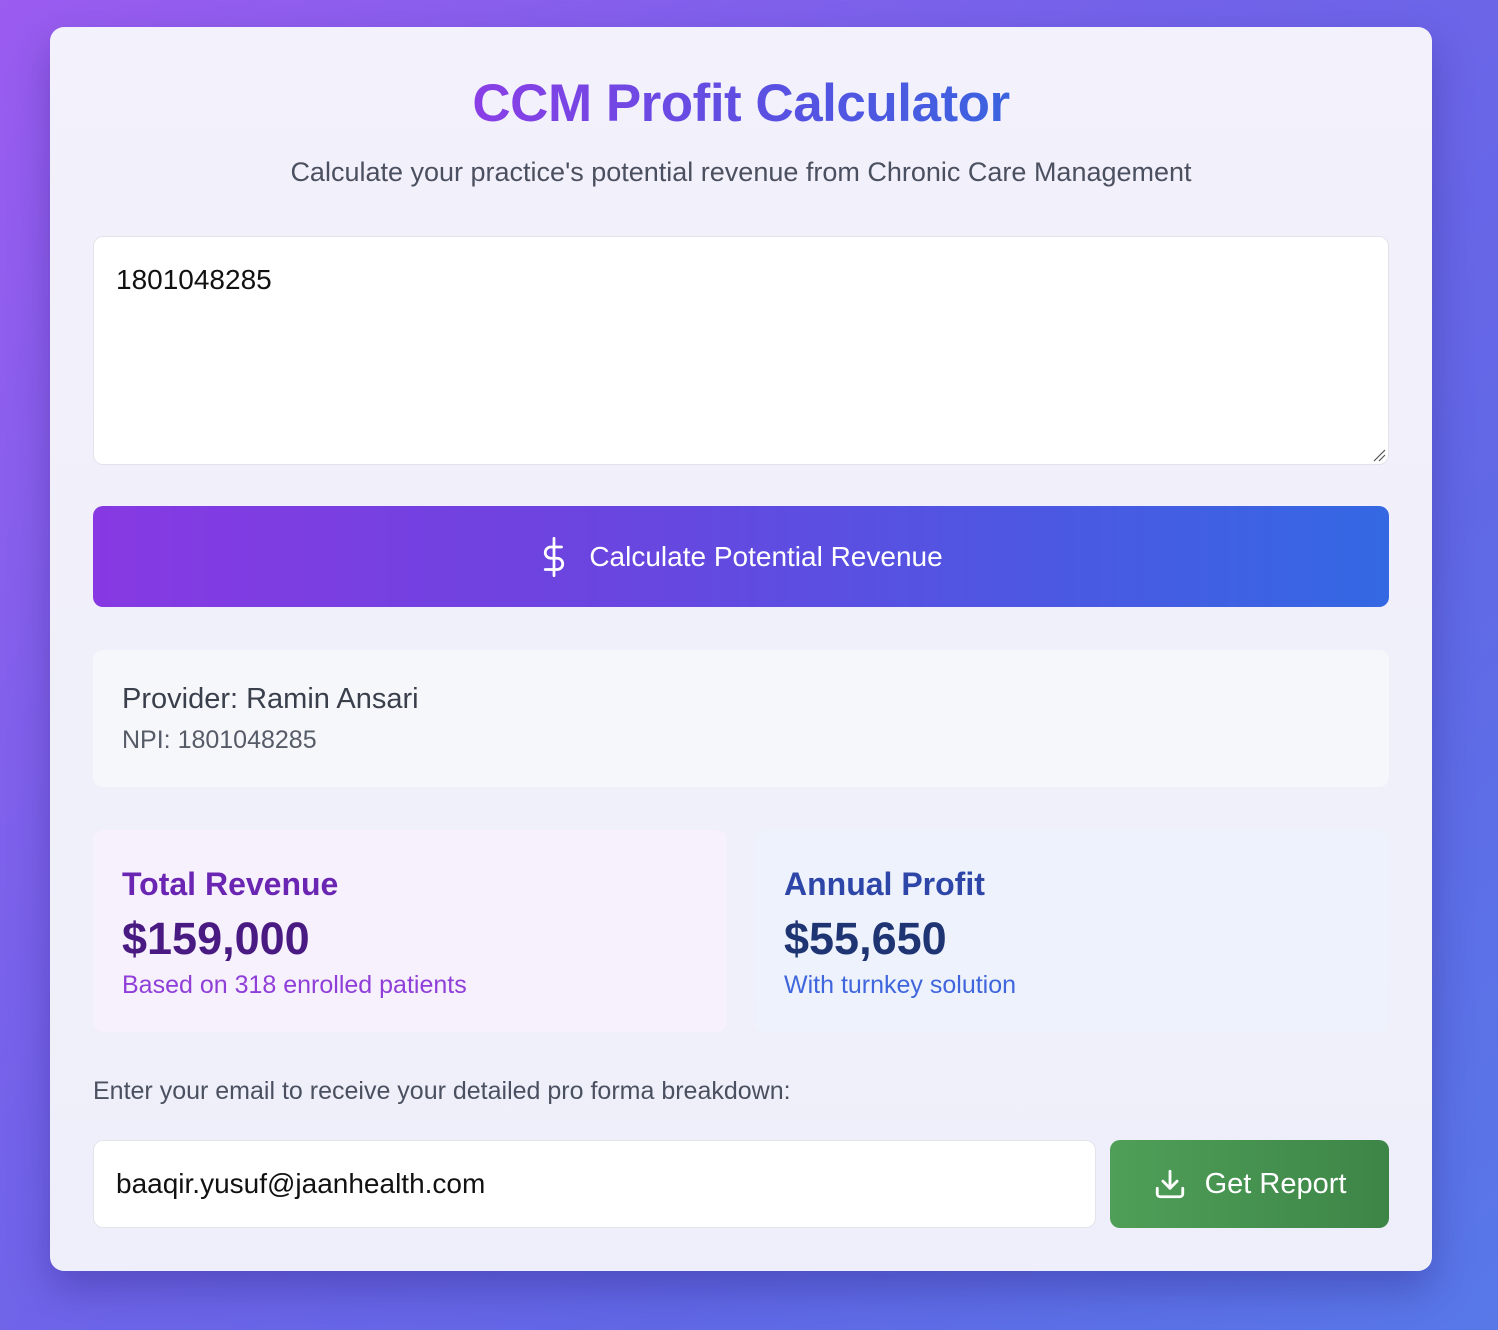 Image resolution: width=1498 pixels, height=1330 pixels. I want to click on resize-grip-icon, so click(1379, 455).